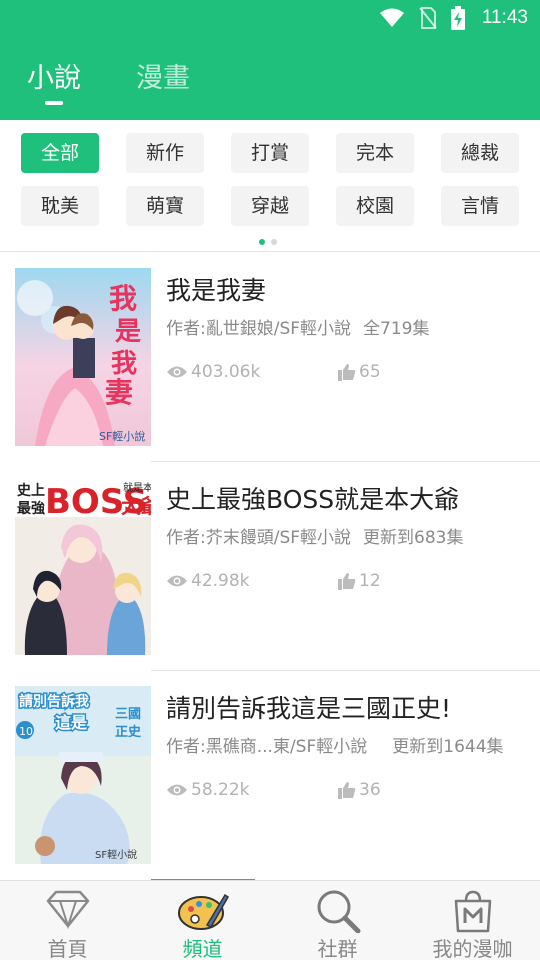 Image resolution: width=540 pixels, height=962 pixels. Describe the element at coordinates (337, 949) in the screenshot. I see `nav-community-label: 社群` at that location.